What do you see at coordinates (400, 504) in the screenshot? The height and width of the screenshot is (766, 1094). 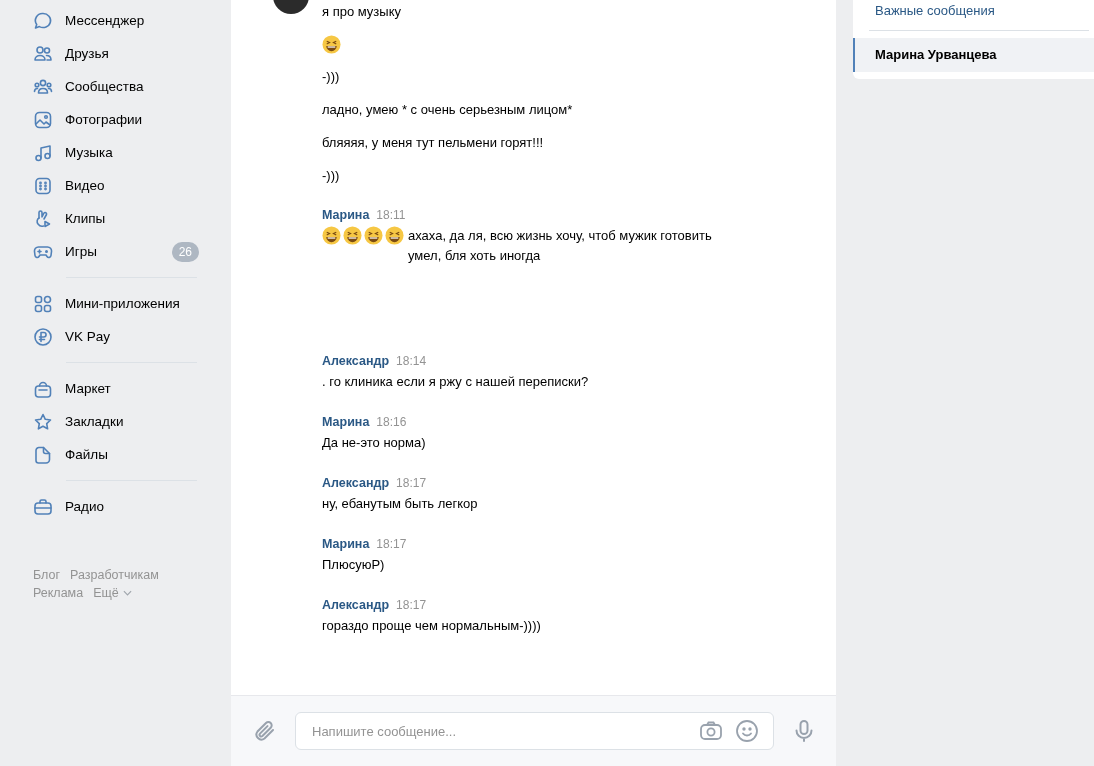 I see `message-text: ну, ебанутым быть легкор` at bounding box center [400, 504].